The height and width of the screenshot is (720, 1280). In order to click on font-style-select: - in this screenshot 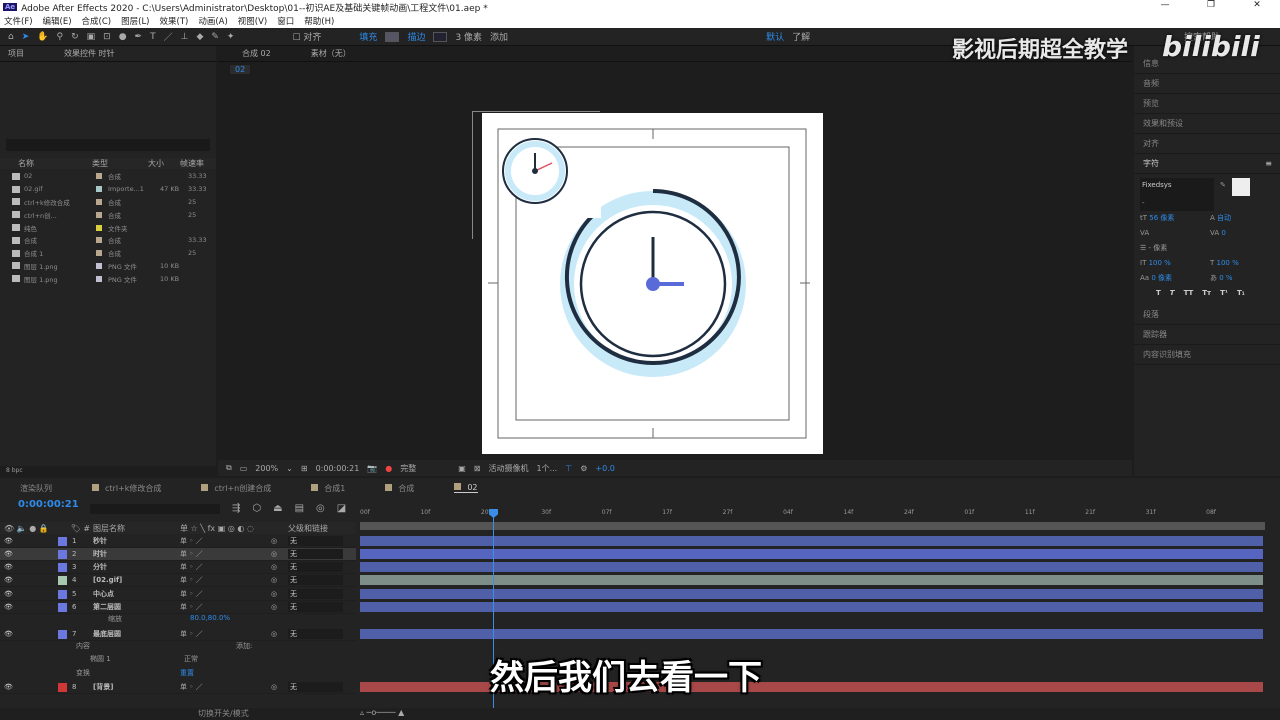, I will do `click(1177, 203)`.